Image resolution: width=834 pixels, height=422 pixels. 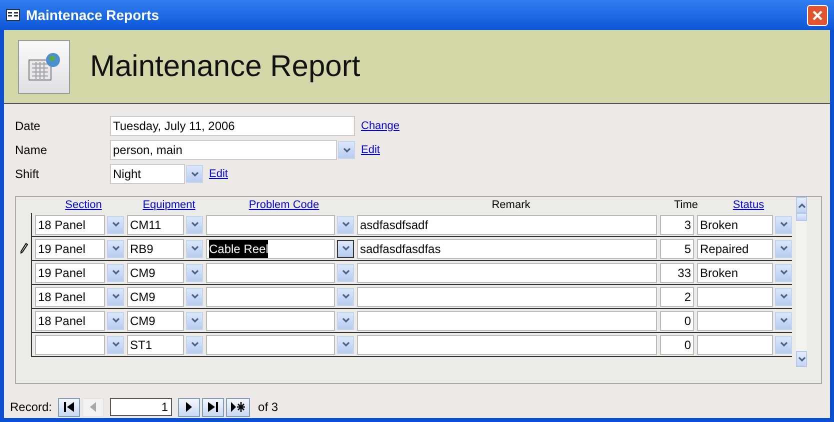 I want to click on record-number-field: 1, so click(x=141, y=407).